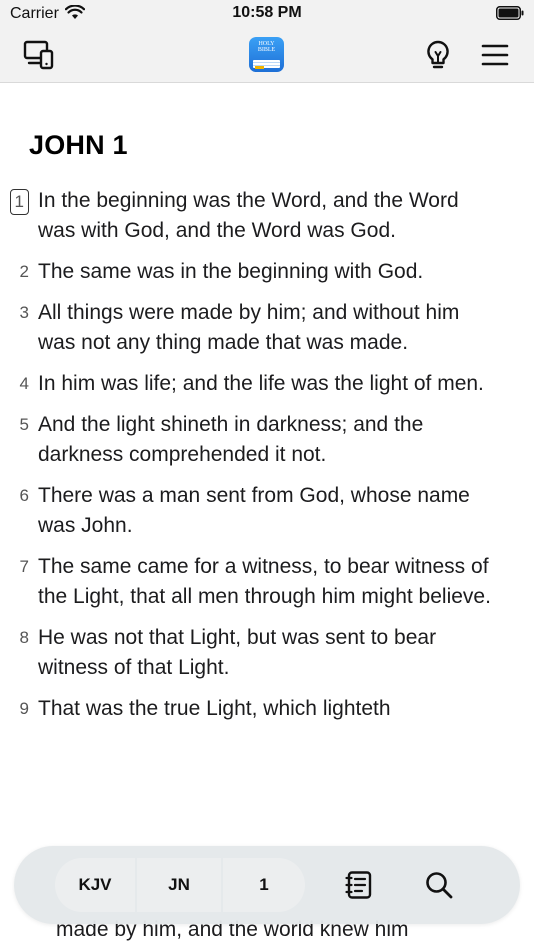 The width and height of the screenshot is (534, 950). Describe the element at coordinates (24, 383) in the screenshot. I see `verse-number: 4` at that location.